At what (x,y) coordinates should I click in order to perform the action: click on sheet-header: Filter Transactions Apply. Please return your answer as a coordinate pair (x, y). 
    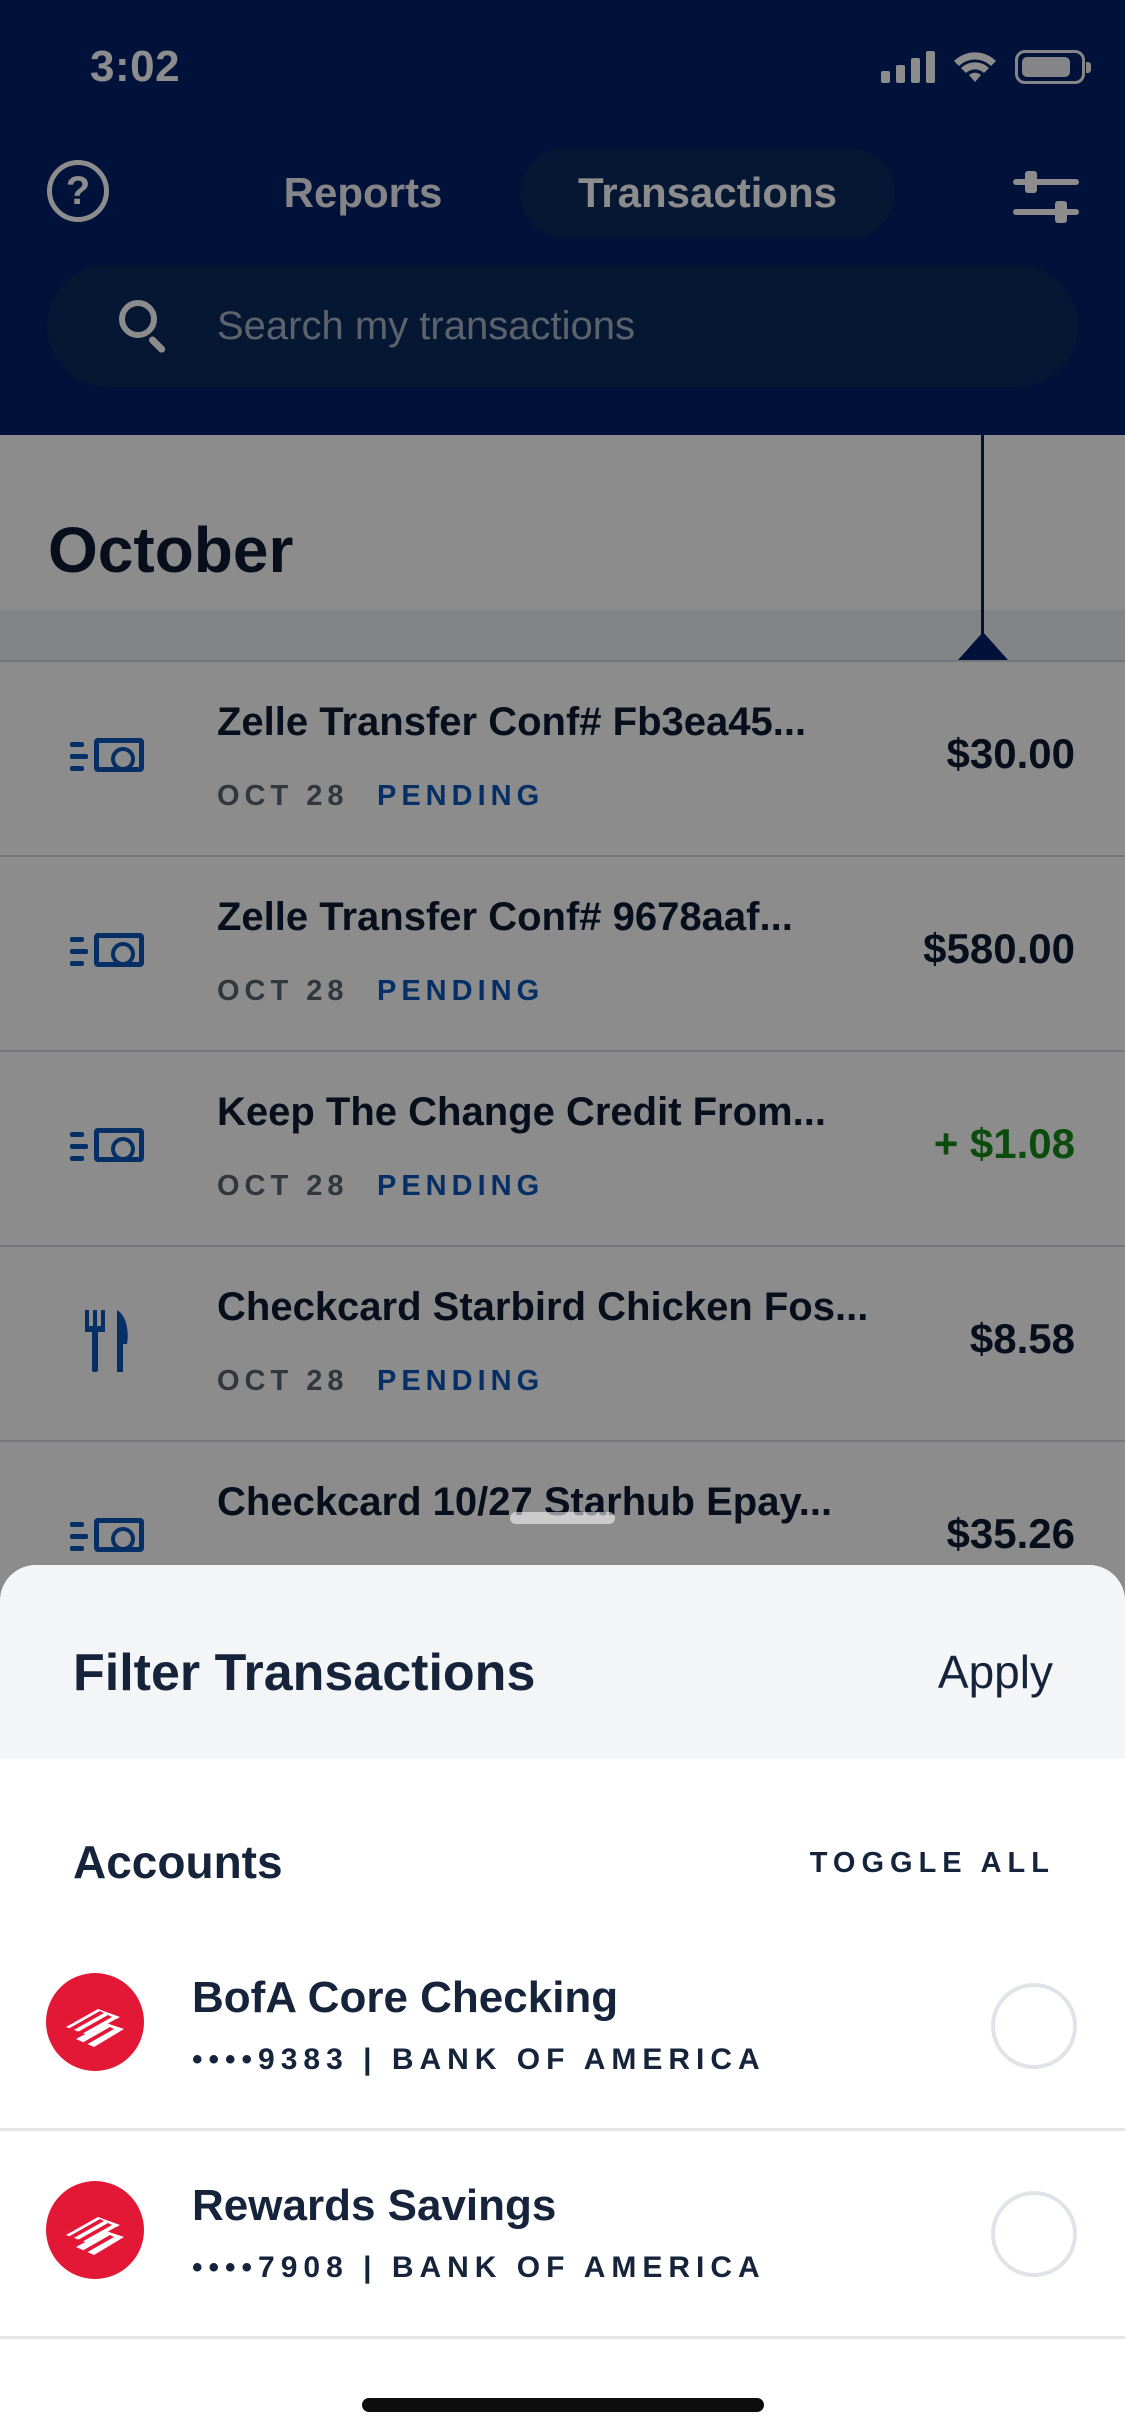
    Looking at the image, I should click on (562, 1662).